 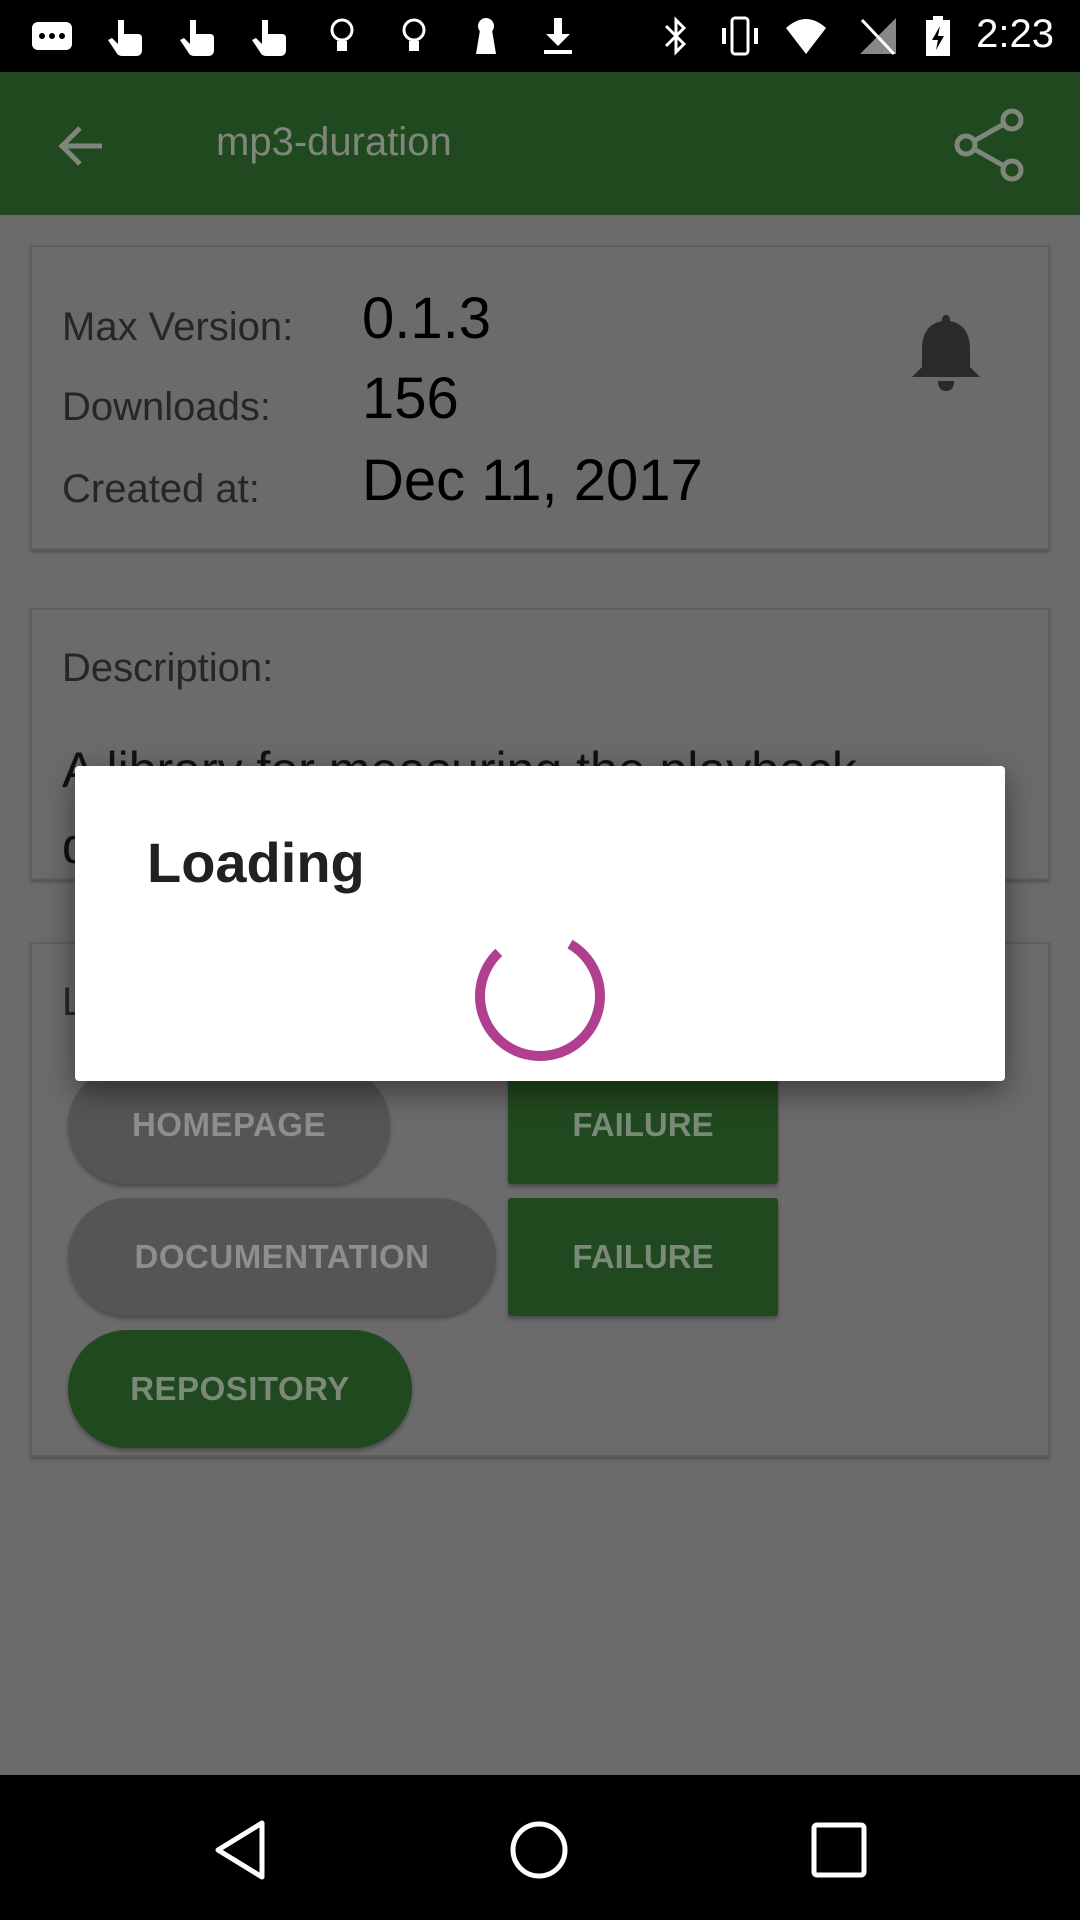 What do you see at coordinates (839, 1850) in the screenshot?
I see `nav-recents-icon` at bounding box center [839, 1850].